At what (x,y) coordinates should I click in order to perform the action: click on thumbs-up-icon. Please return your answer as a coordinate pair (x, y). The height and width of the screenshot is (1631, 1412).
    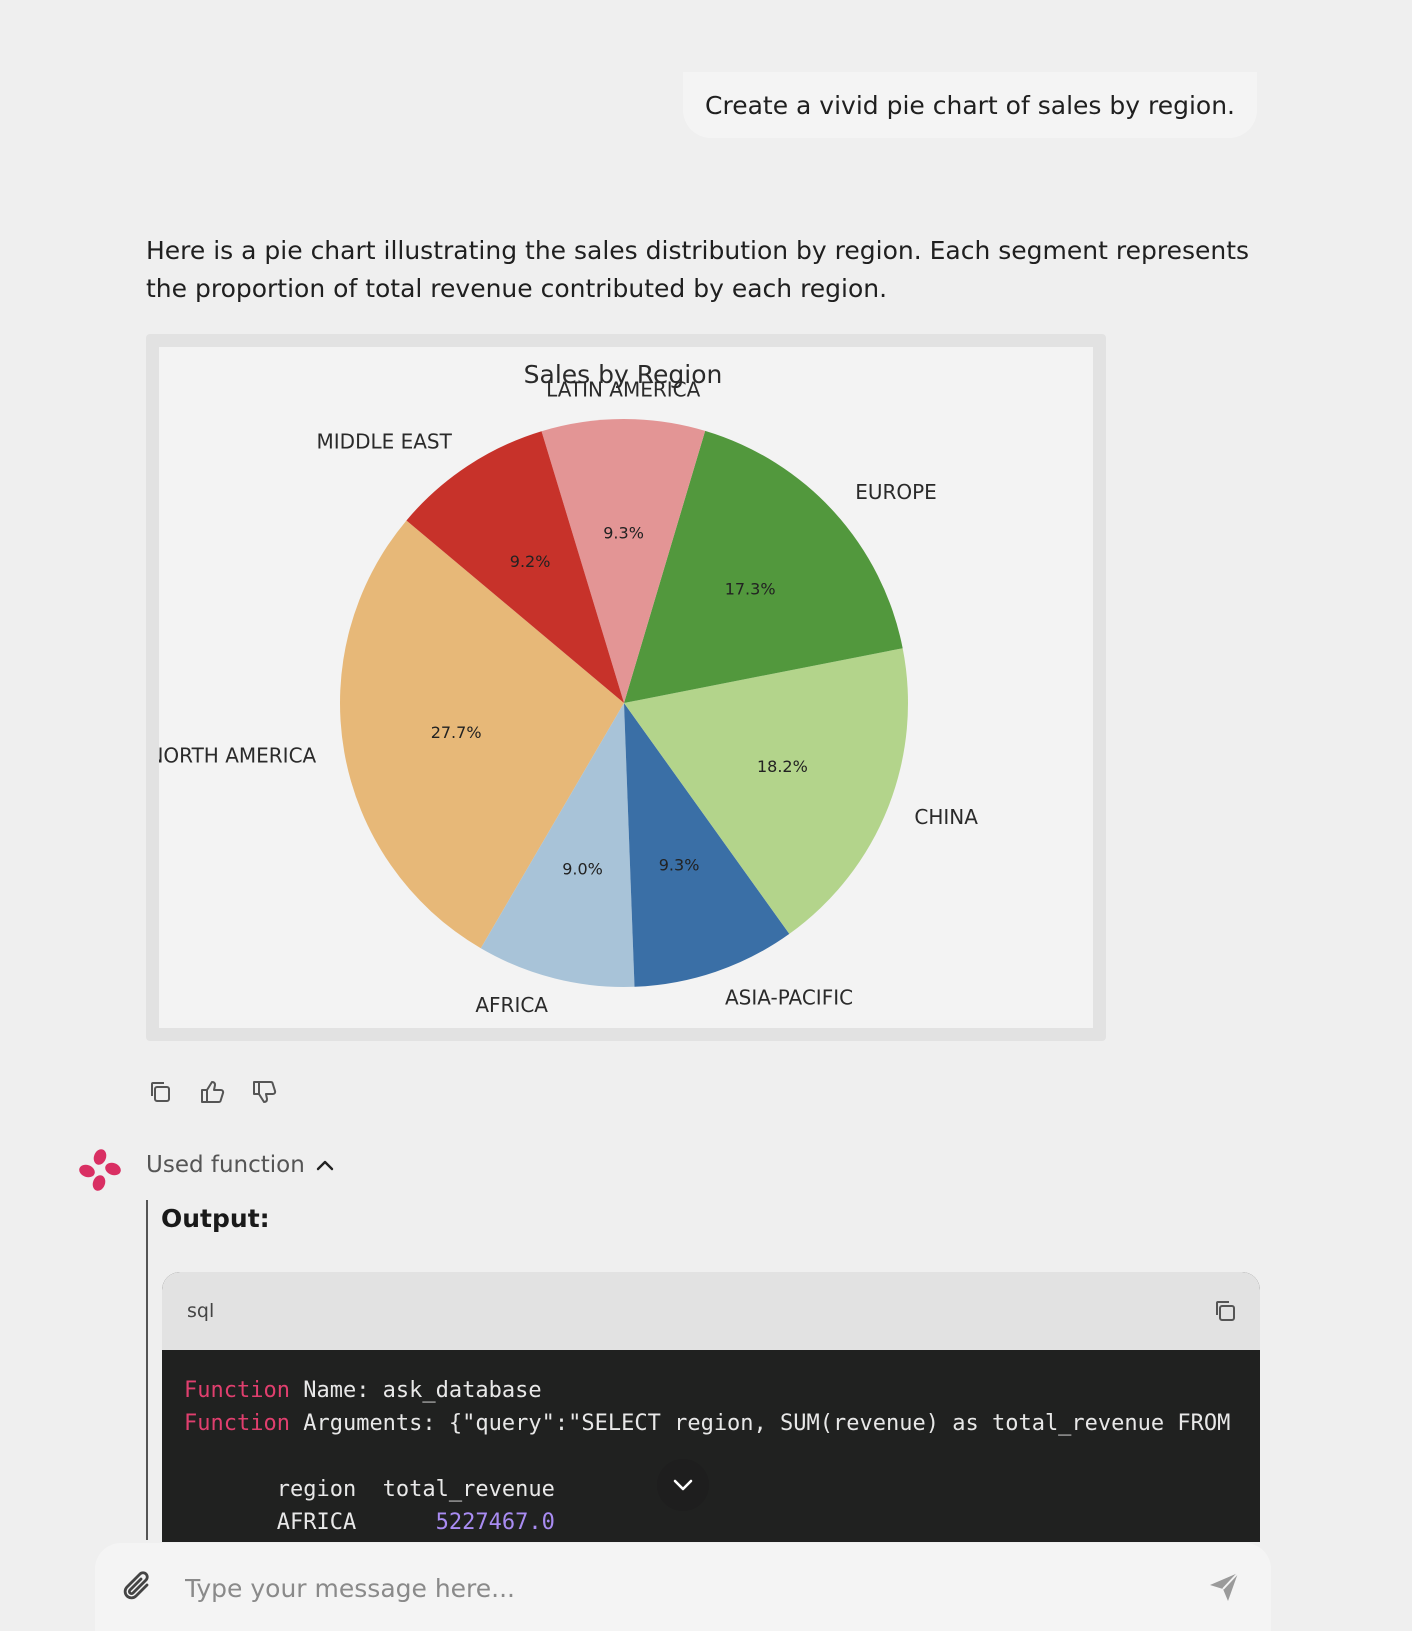
    Looking at the image, I should click on (213, 1092).